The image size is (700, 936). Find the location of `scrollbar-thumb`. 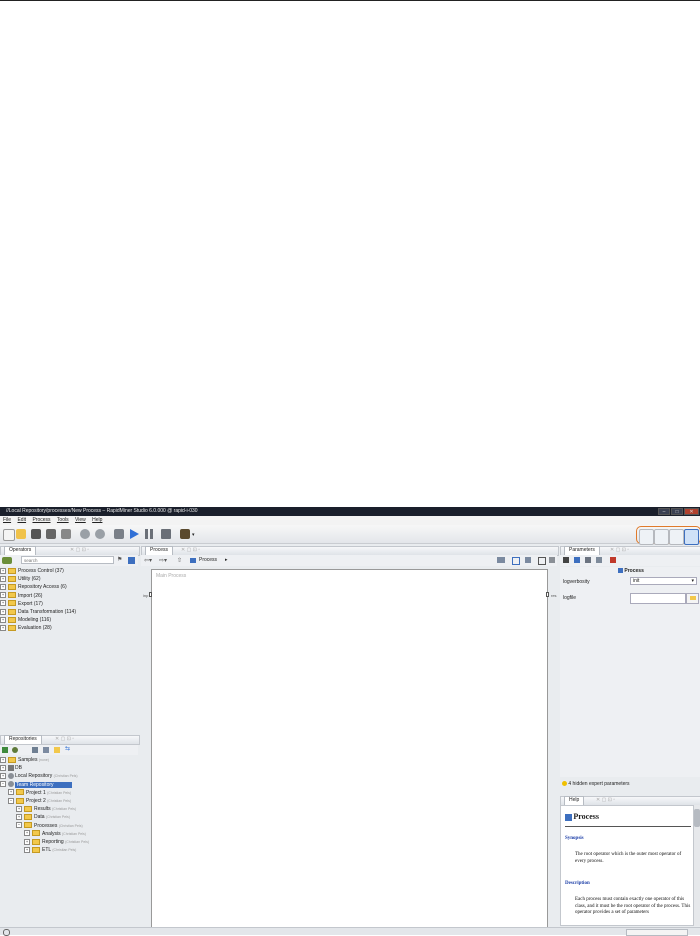

scrollbar-thumb is located at coordinates (697, 818).